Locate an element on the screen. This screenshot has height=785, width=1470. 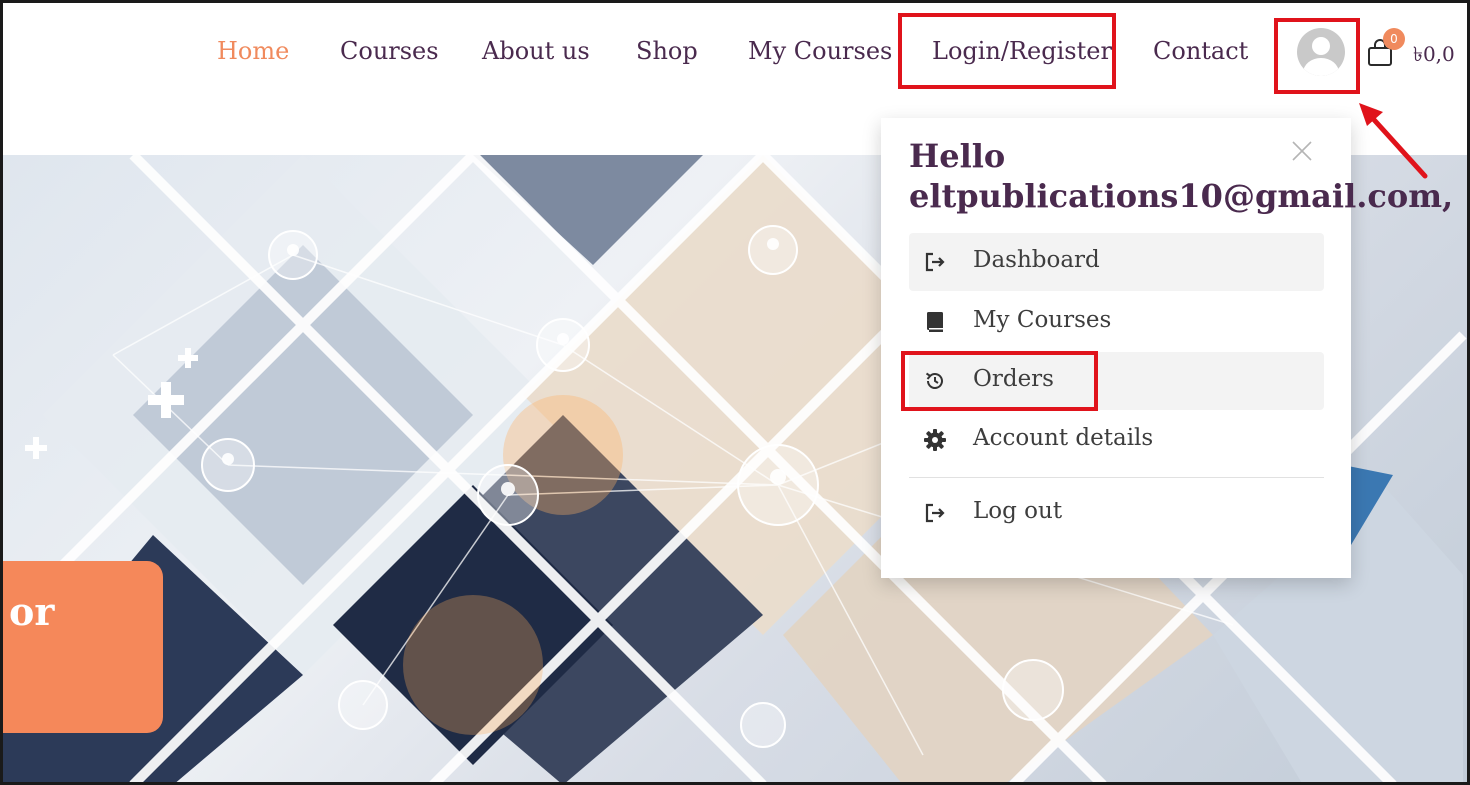
history-icon is located at coordinates (934, 380).